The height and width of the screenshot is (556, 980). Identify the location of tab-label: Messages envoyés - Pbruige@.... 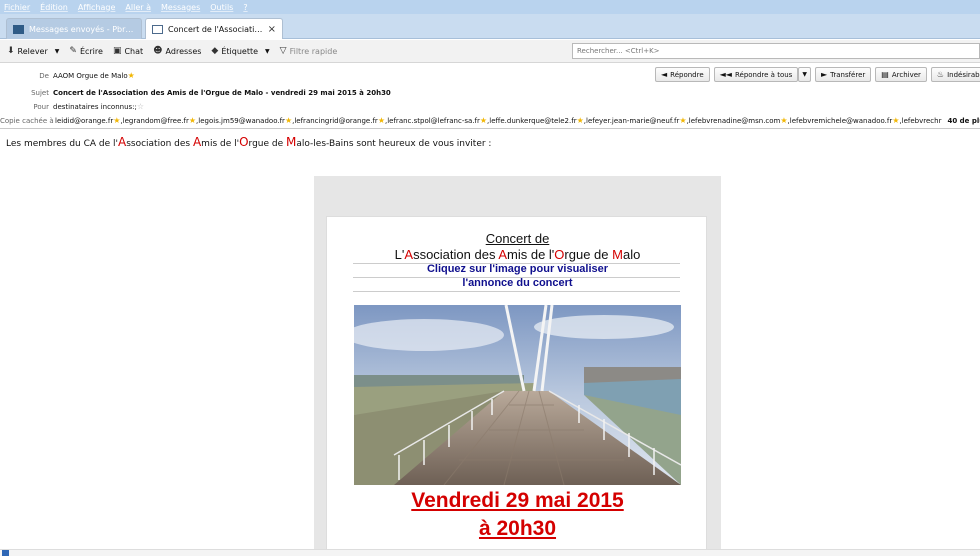
(82, 29).